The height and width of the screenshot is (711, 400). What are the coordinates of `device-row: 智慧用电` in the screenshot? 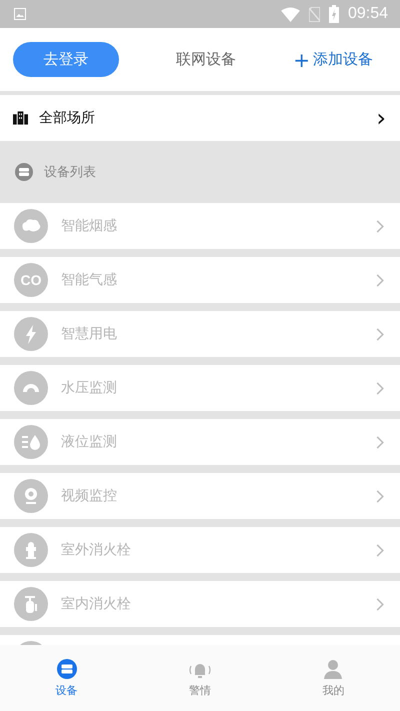 It's located at (200, 334).